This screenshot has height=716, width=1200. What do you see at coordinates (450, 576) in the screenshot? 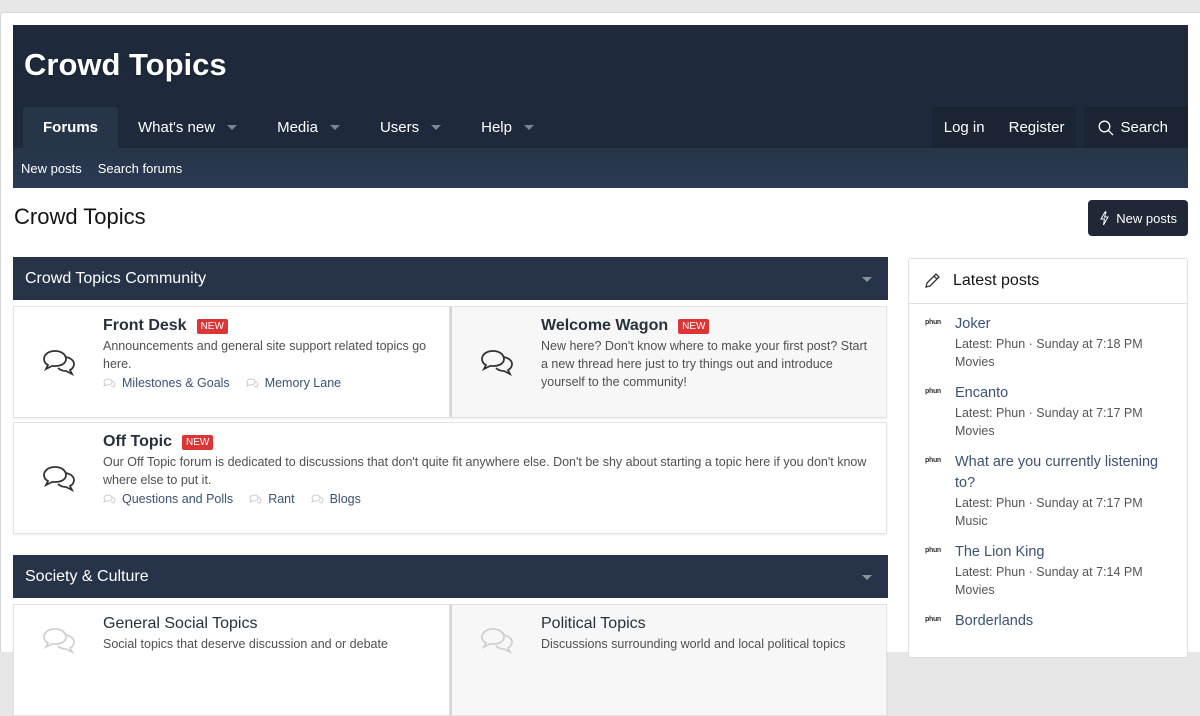
I see `category-header: Society & Culture` at bounding box center [450, 576].